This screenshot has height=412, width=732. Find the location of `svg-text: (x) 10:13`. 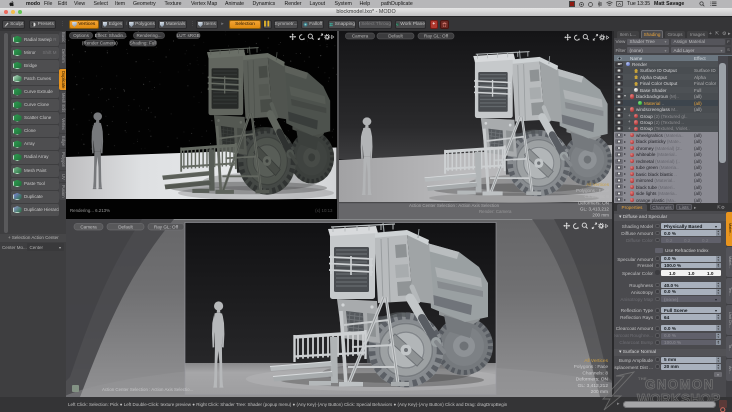

svg-text: (x) 10:13 is located at coordinates (324, 210).